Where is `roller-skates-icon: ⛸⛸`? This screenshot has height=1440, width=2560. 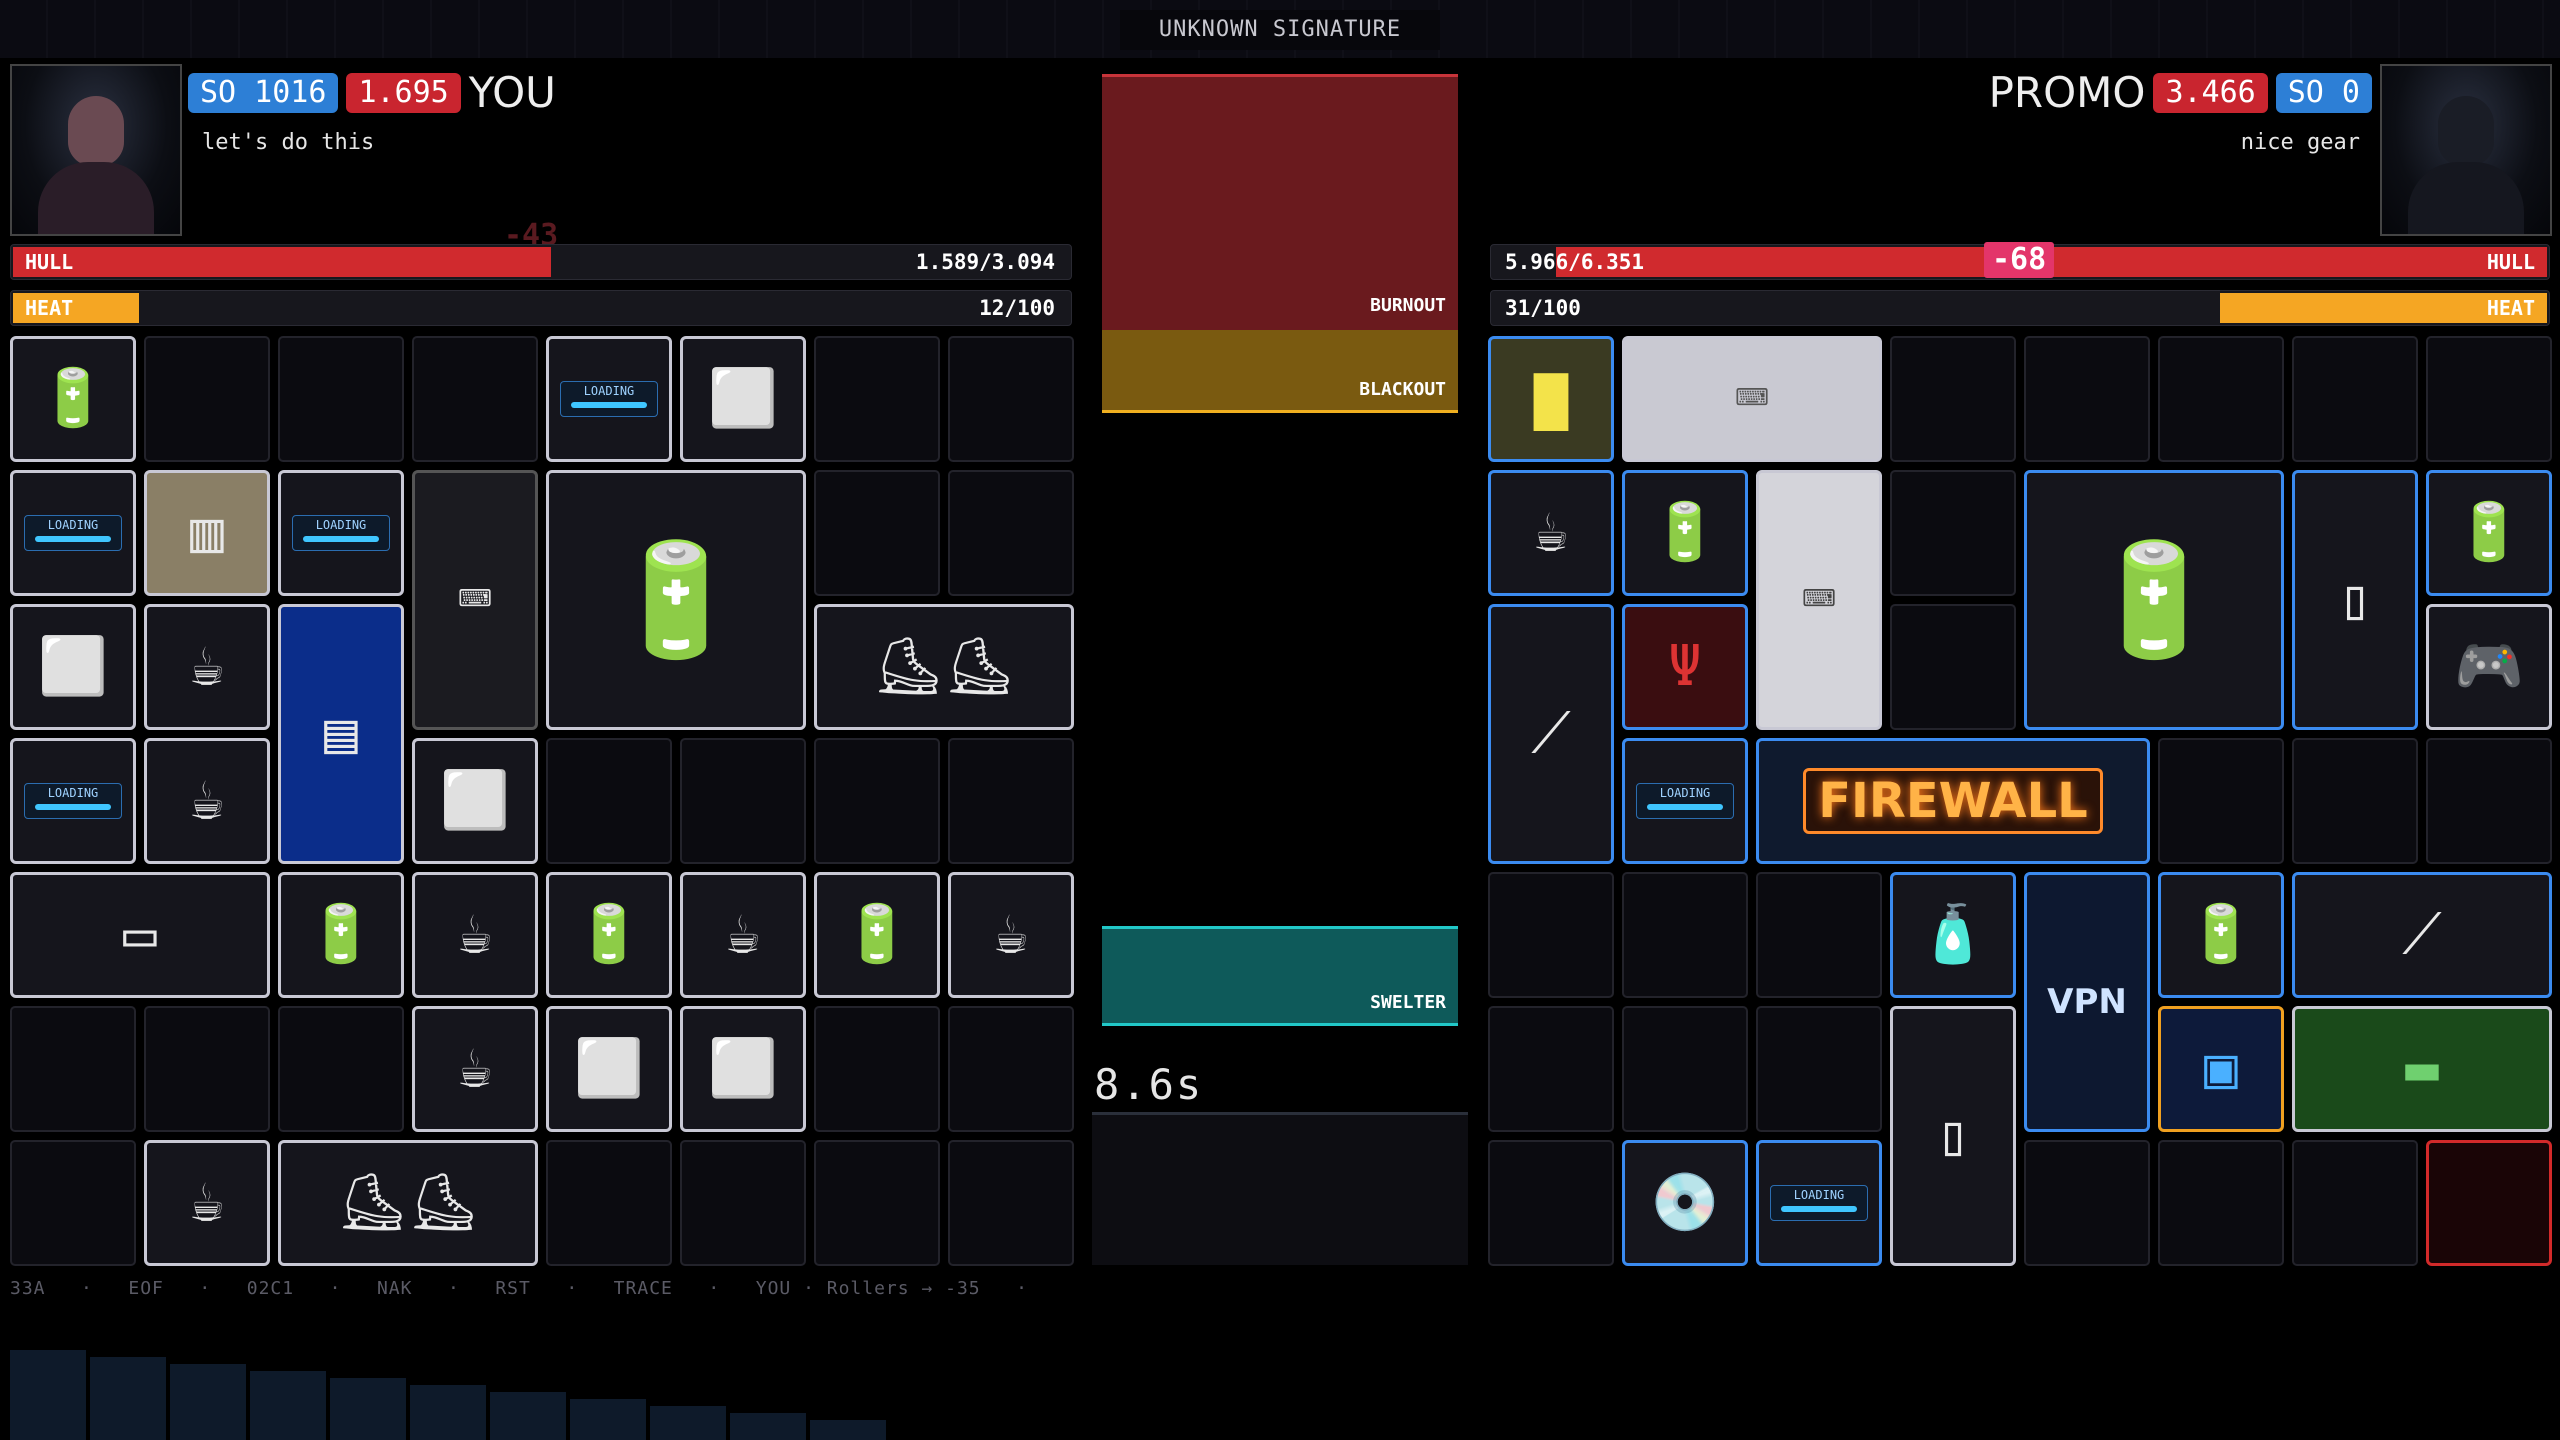
roller-skates-icon: ⛸⛸ is located at coordinates (944, 666).